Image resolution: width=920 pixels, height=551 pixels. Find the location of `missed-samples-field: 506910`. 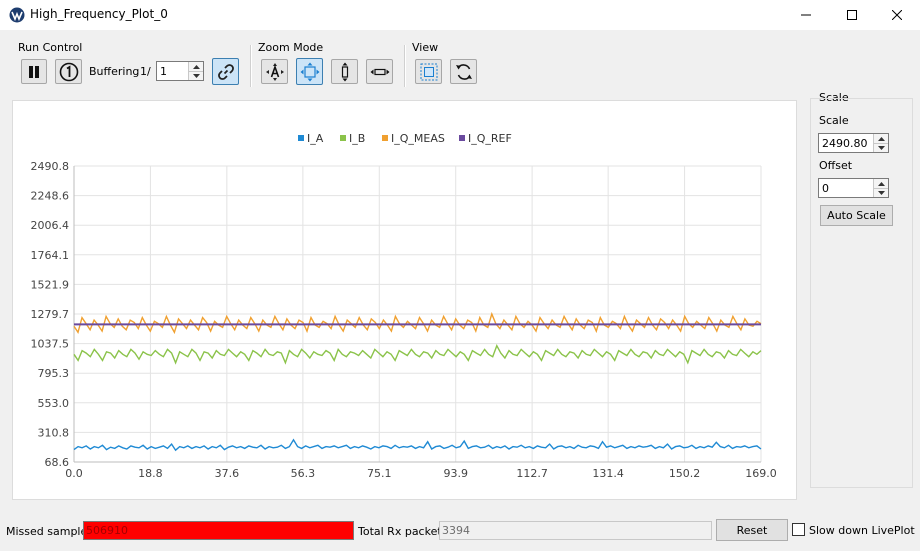

missed-samples-field: 506910 is located at coordinates (218, 530).